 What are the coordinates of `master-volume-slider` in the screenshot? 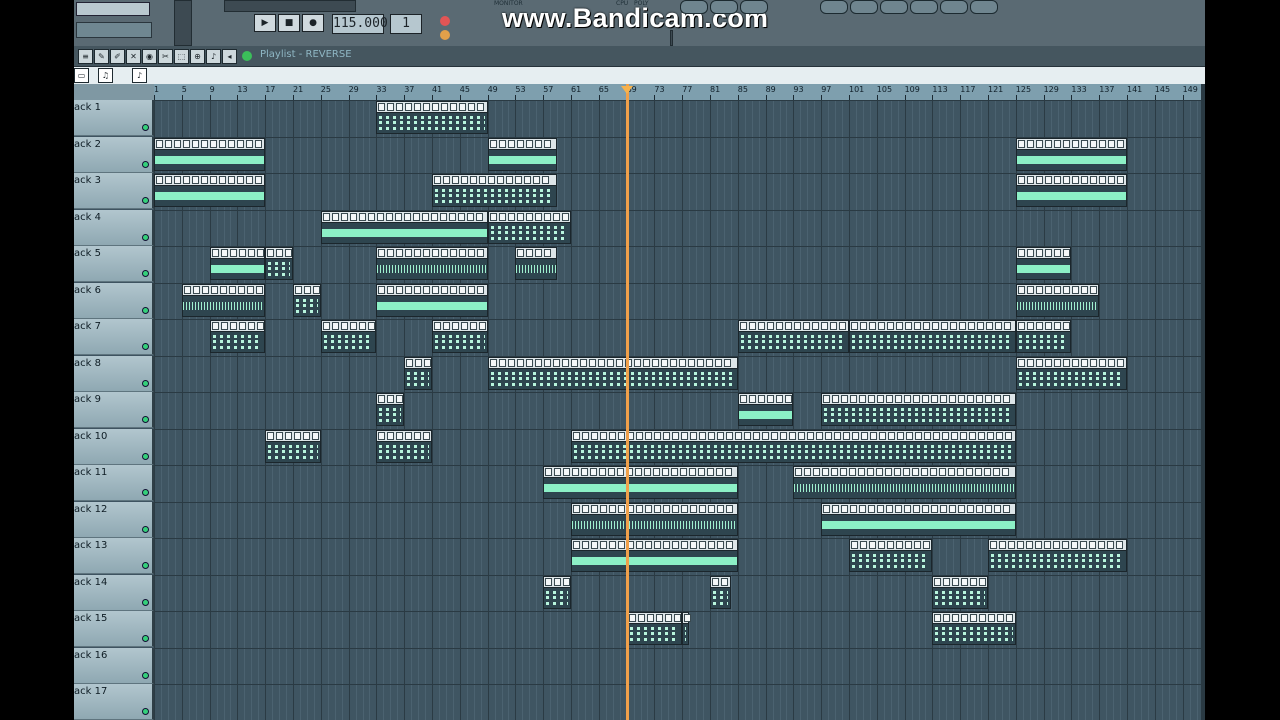 It's located at (183, 23).